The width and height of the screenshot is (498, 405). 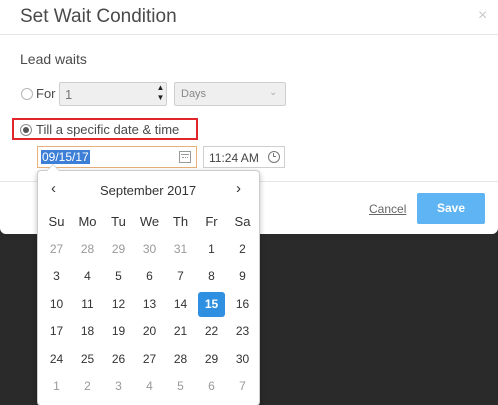 I want to click on weekday-header: Fr, so click(x=211, y=221).